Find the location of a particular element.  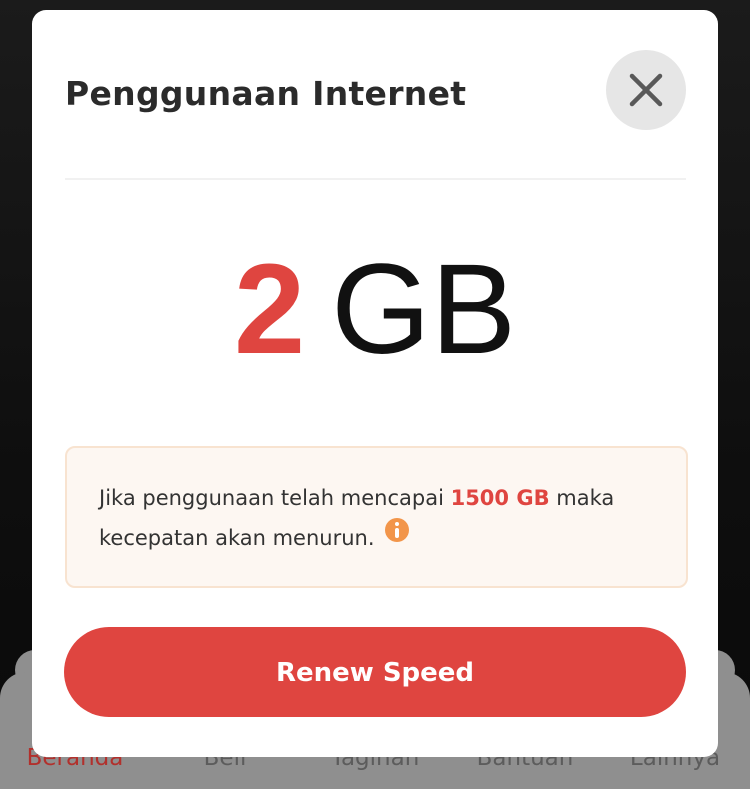

notice-text-before: Jika penggunaan telah mencapai is located at coordinates (275, 498).